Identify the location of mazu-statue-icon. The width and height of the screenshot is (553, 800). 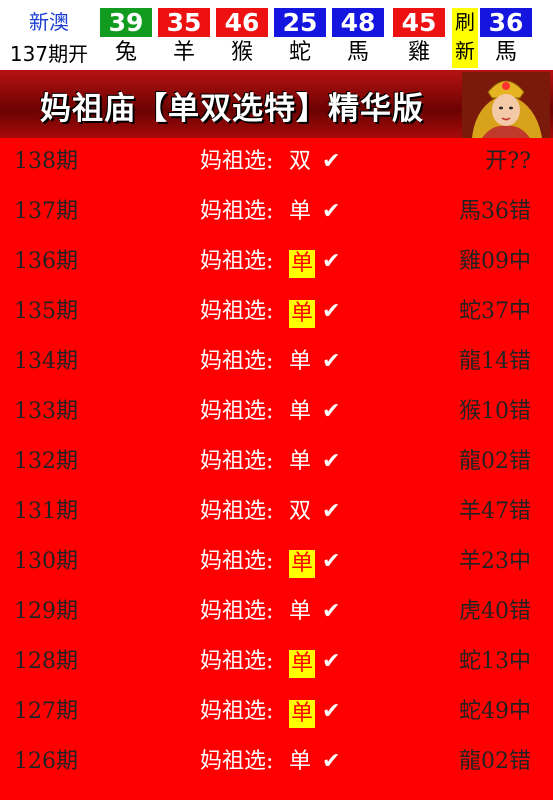
(506, 105).